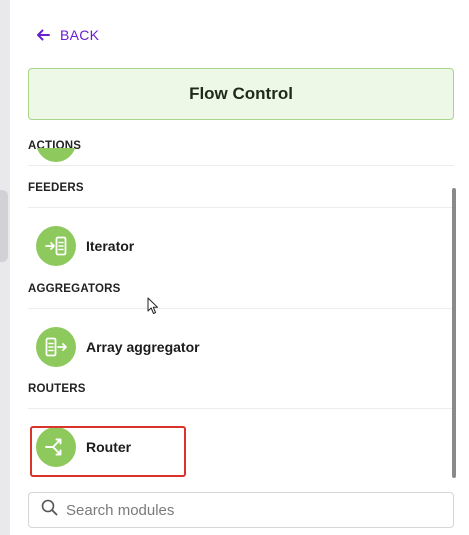 Image resolution: width=469 pixels, height=535 pixels. I want to click on search-box, so click(241, 510).